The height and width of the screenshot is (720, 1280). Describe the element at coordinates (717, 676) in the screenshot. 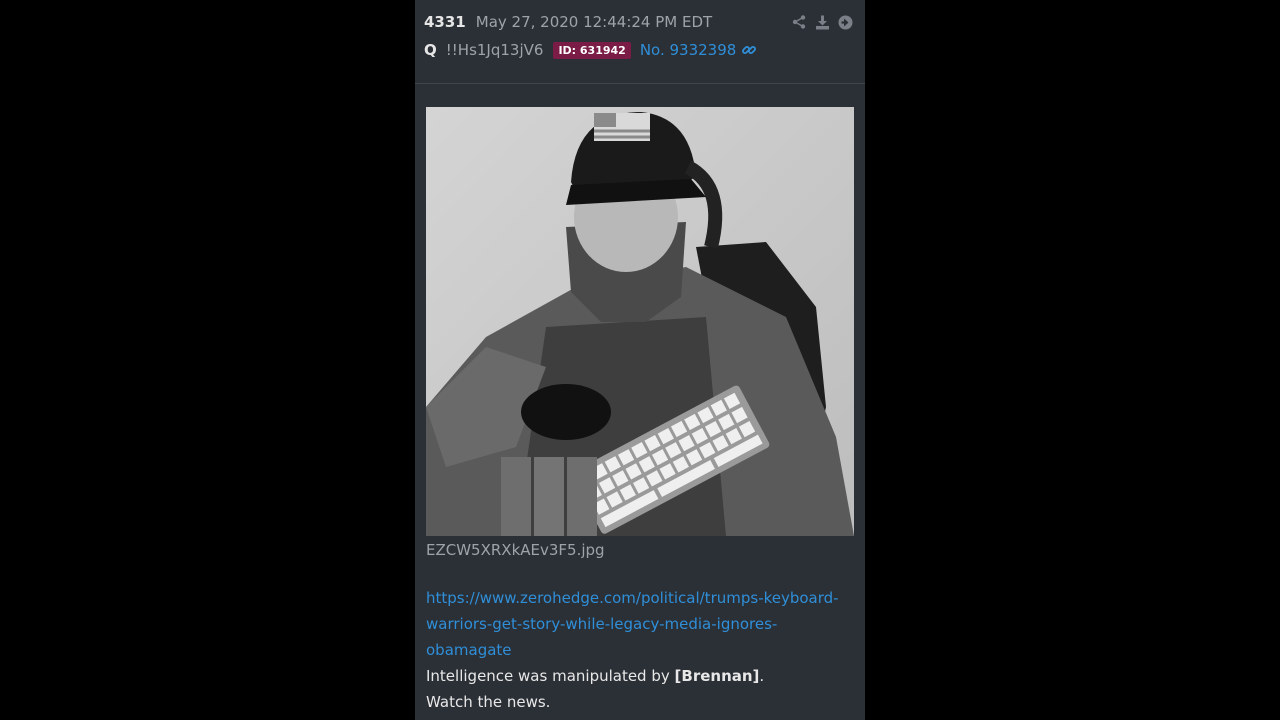

I see `bold-name: [Brennan]` at that location.